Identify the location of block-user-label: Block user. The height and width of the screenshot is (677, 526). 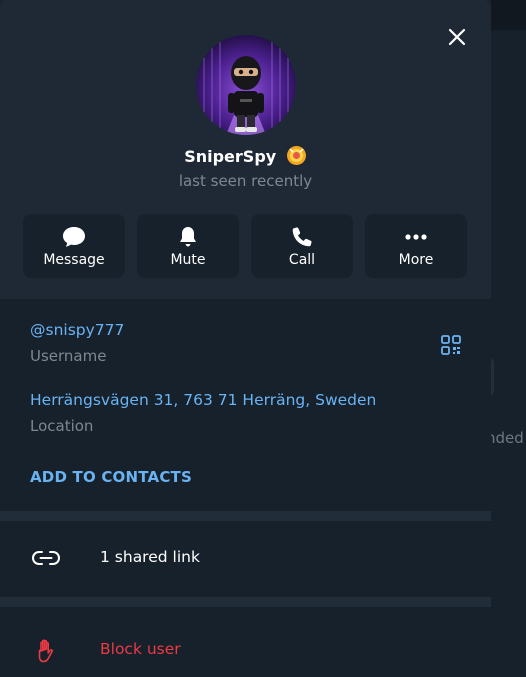
(140, 649).